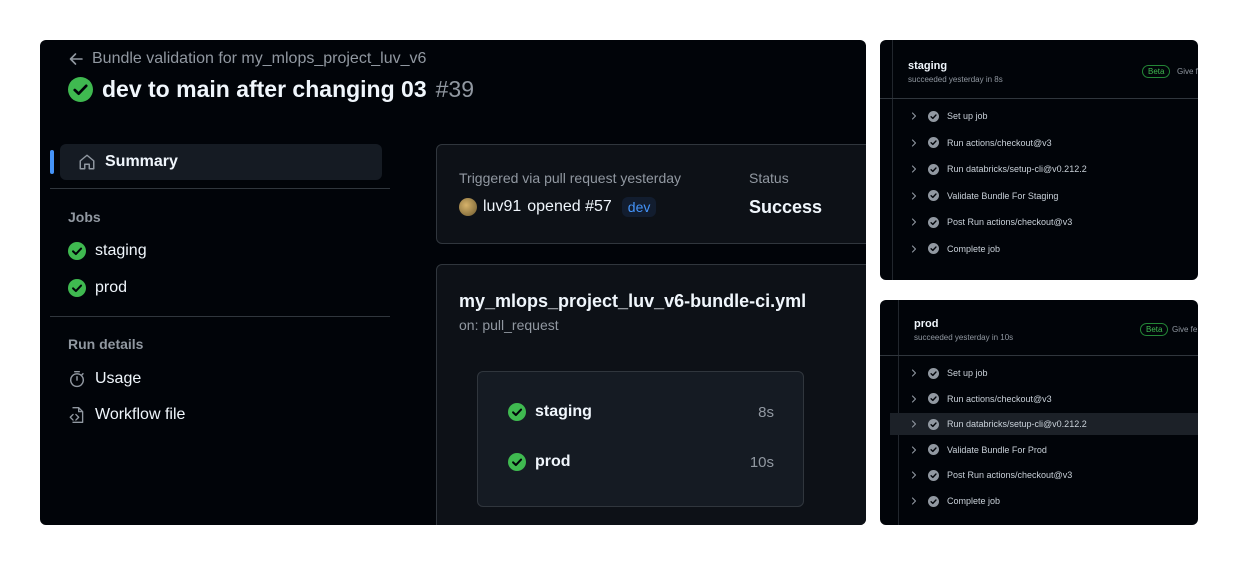 The image size is (1238, 565). Describe the element at coordinates (640, 439) in the screenshot. I see `workflow-job-group: staging 8s prod 10s` at that location.